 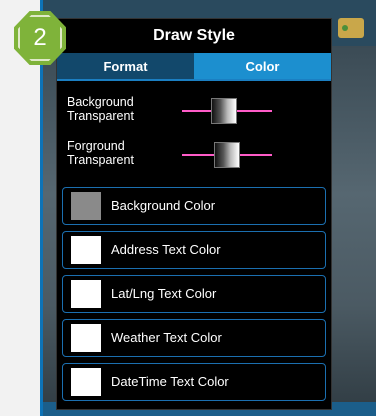 I want to click on dialog-title: Draw Style, so click(x=194, y=35).